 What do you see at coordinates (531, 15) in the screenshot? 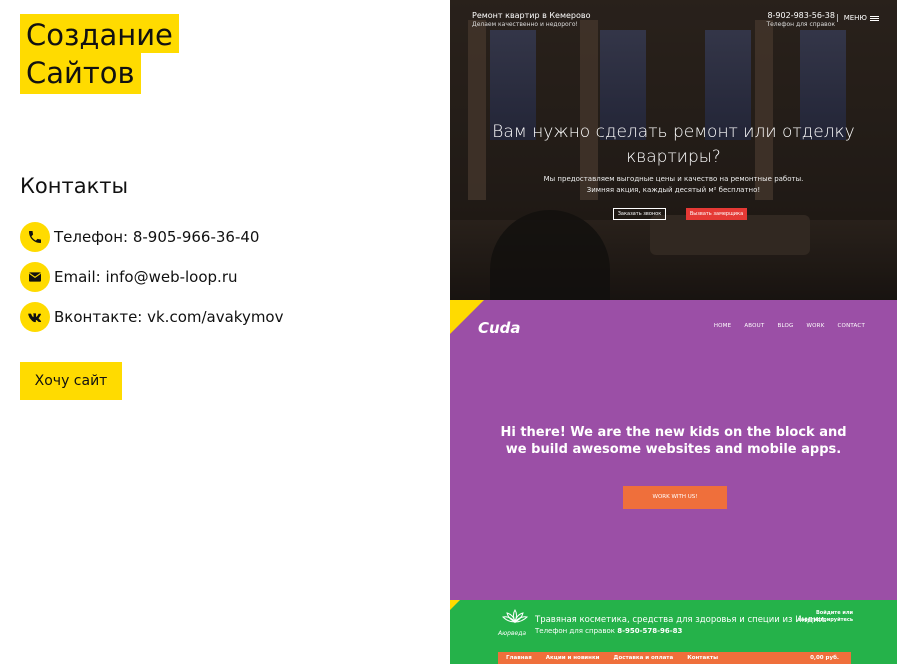
I see `repair-brand-name: Ремонт квартир в Кемерово` at bounding box center [531, 15].